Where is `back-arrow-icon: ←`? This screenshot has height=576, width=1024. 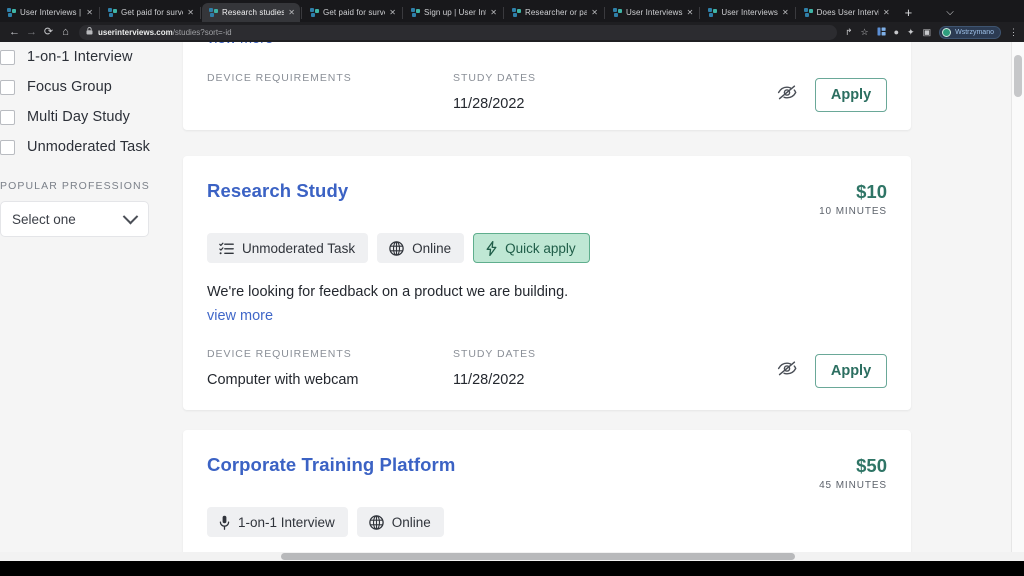 back-arrow-icon: ← is located at coordinates (14, 32).